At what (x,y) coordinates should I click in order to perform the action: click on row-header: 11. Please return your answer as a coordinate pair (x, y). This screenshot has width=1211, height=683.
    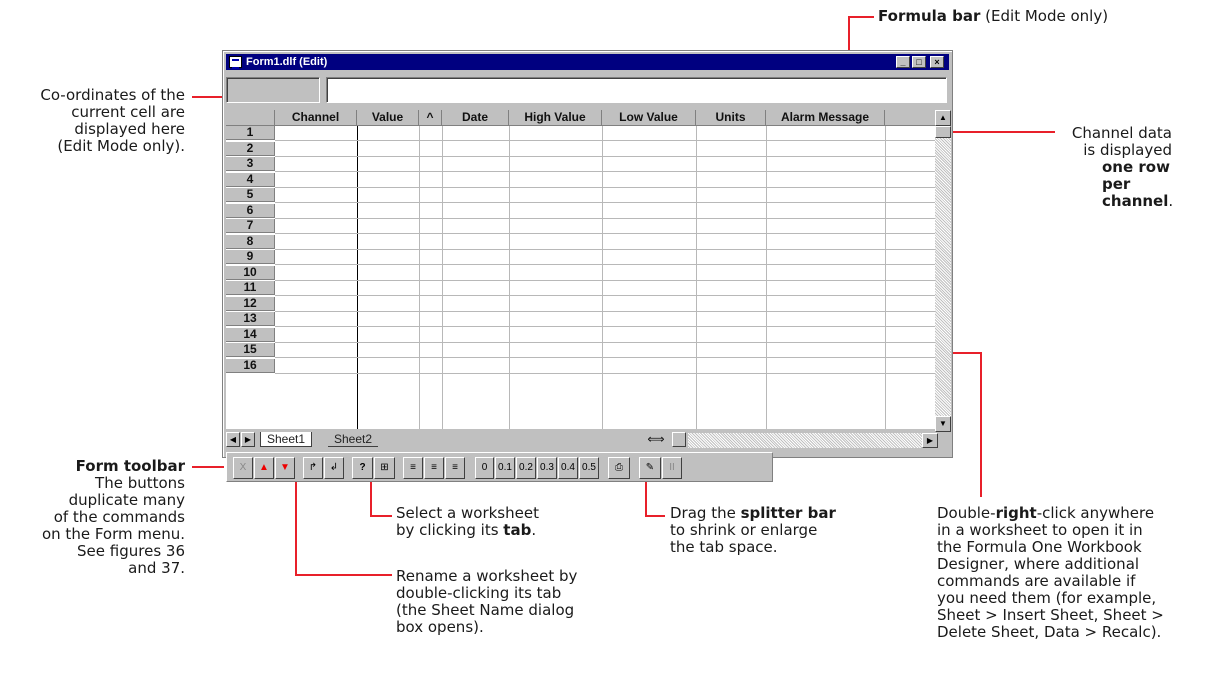
    Looking at the image, I should click on (250, 288).